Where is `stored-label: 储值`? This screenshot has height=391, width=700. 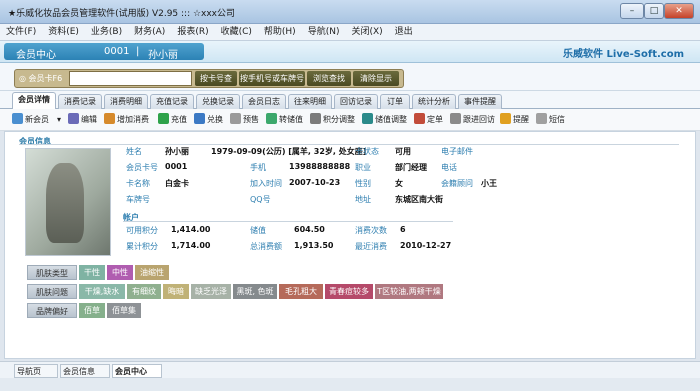 stored-label: 储值 is located at coordinates (258, 230).